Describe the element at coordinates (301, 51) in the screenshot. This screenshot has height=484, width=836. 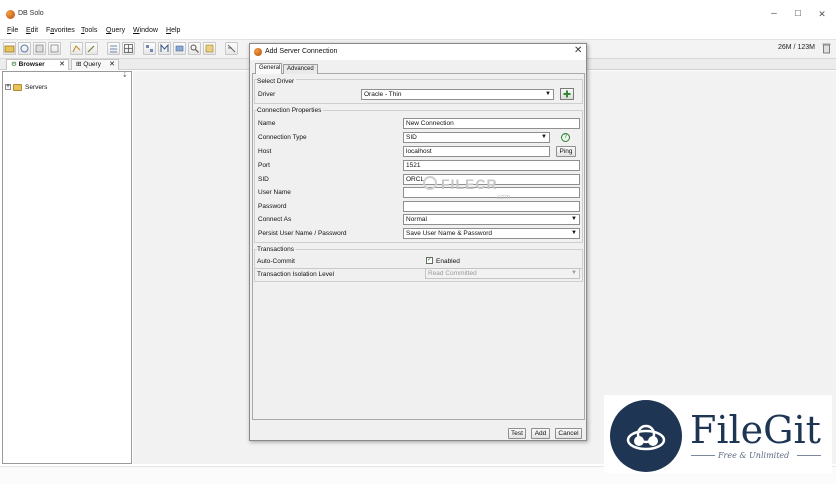
I see `dialog-title: Add Server Connection` at that location.